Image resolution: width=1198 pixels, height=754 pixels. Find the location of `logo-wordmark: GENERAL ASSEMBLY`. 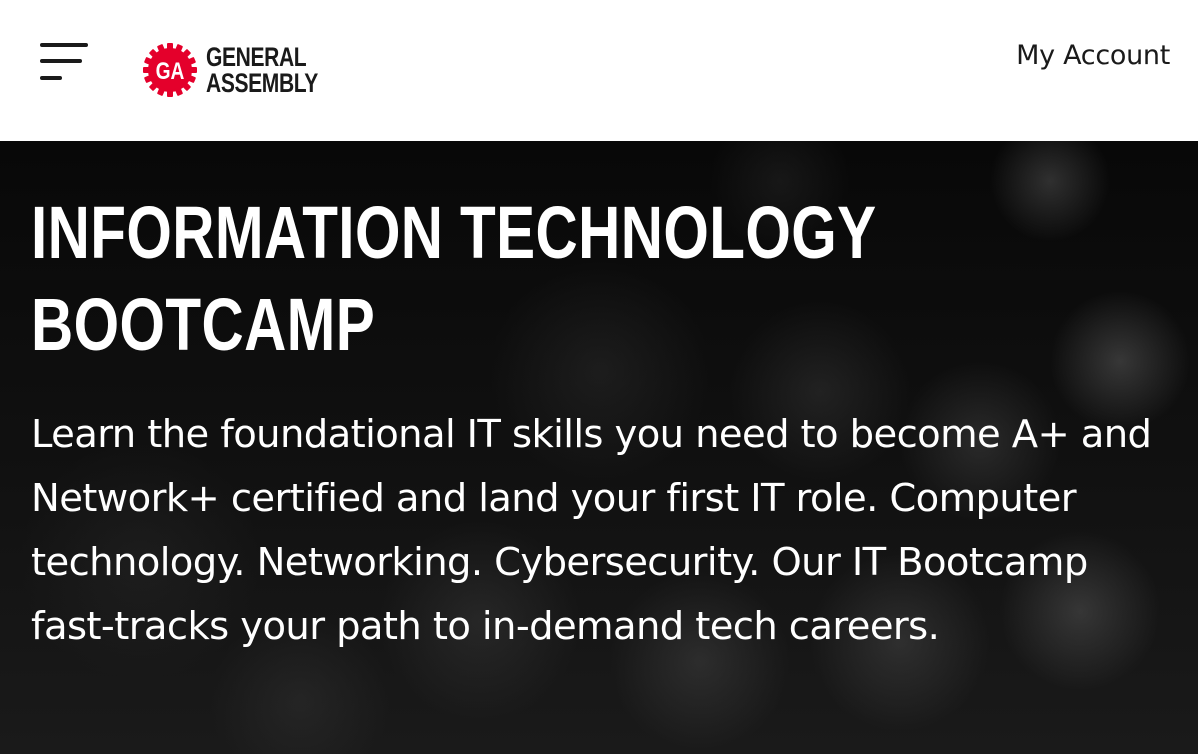

logo-wordmark: GENERAL ASSEMBLY is located at coordinates (262, 70).